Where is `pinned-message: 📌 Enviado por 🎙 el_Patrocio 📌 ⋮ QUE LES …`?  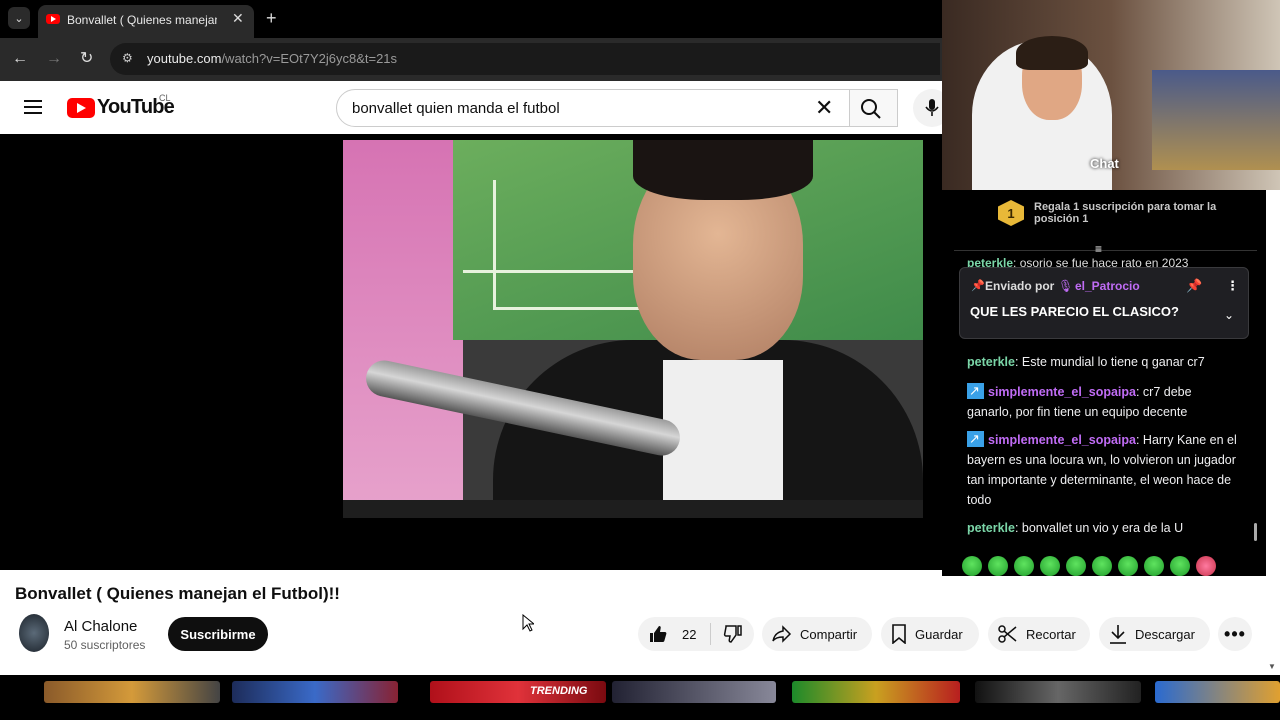 pinned-message: 📌 Enviado por 🎙 el_Patrocio 📌 ⋮ QUE LES … is located at coordinates (1104, 303).